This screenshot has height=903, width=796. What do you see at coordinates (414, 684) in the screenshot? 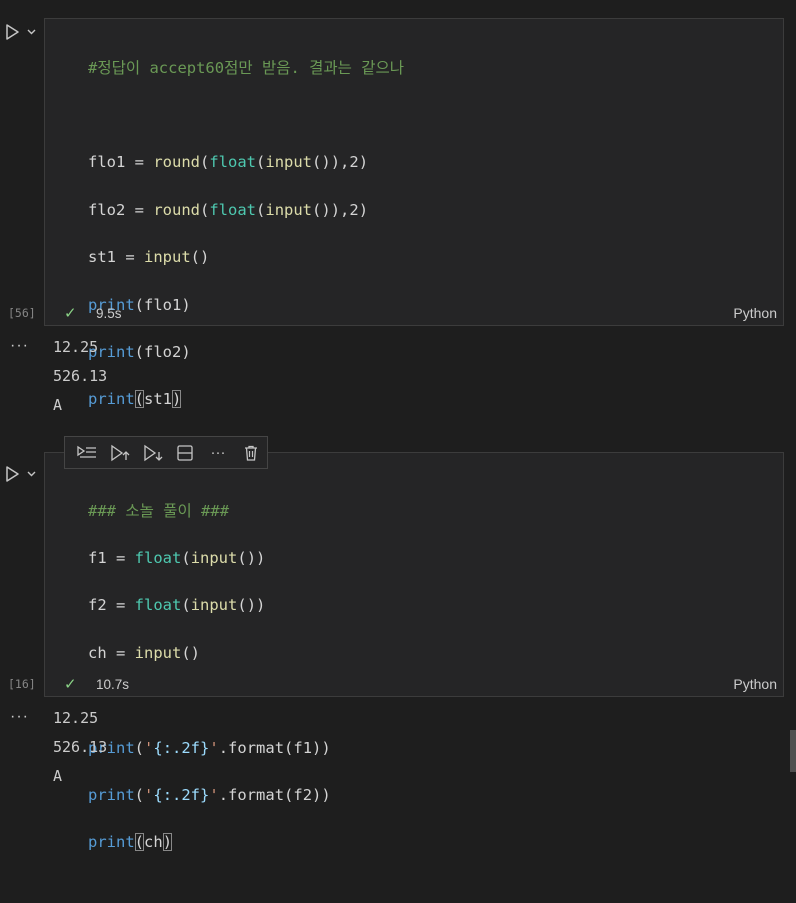
I see `cell-status-bar: ✓ 10.7s Python` at bounding box center [414, 684].